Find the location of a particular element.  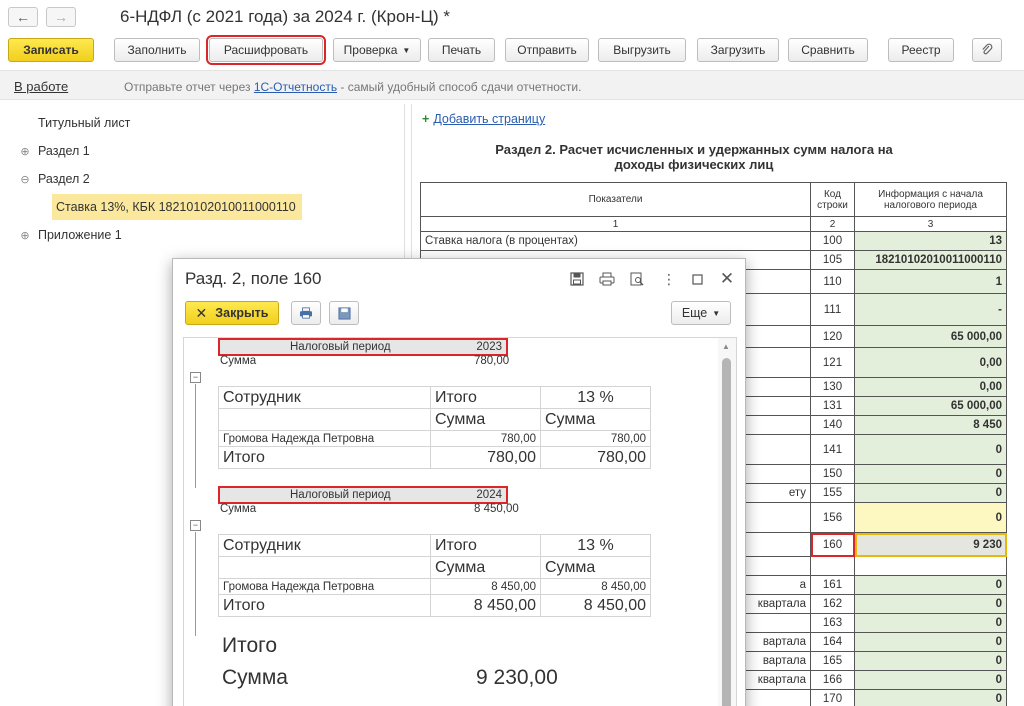

scroll-up-icon: ▲ is located at coordinates (726, 346).